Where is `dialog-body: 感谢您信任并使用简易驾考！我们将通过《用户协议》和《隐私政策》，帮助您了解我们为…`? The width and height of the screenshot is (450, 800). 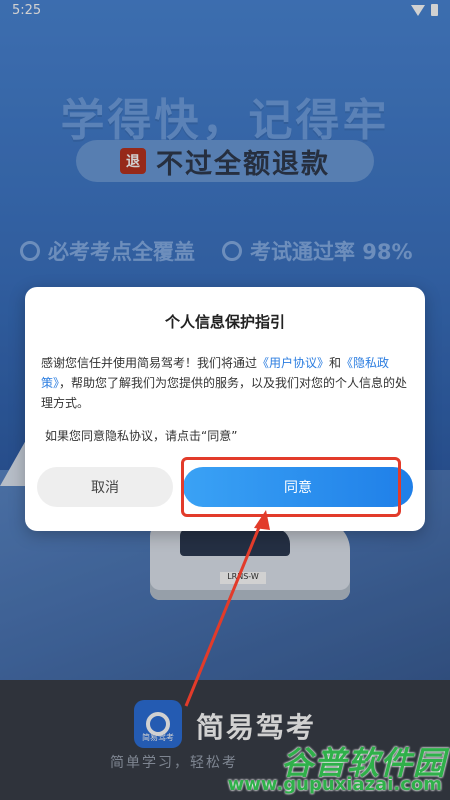 dialog-body: 感谢您信任并使用简易驾考！我们将通过《用户协议》和《隐私政策》，帮助您了解我们为… is located at coordinates (226, 383).